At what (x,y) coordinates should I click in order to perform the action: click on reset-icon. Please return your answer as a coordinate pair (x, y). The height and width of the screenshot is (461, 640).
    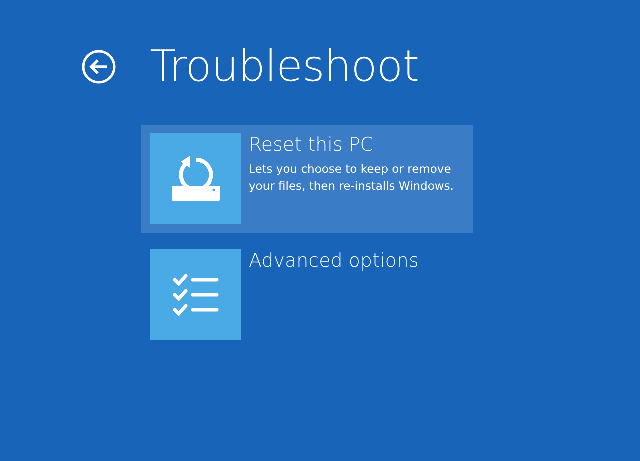
    Looking at the image, I should click on (196, 179).